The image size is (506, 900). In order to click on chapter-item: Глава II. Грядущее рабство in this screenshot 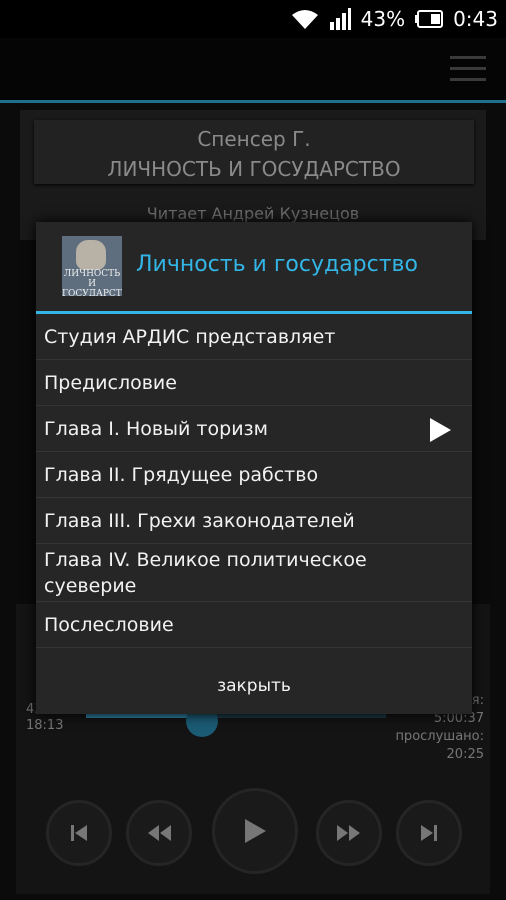, I will do `click(254, 475)`.